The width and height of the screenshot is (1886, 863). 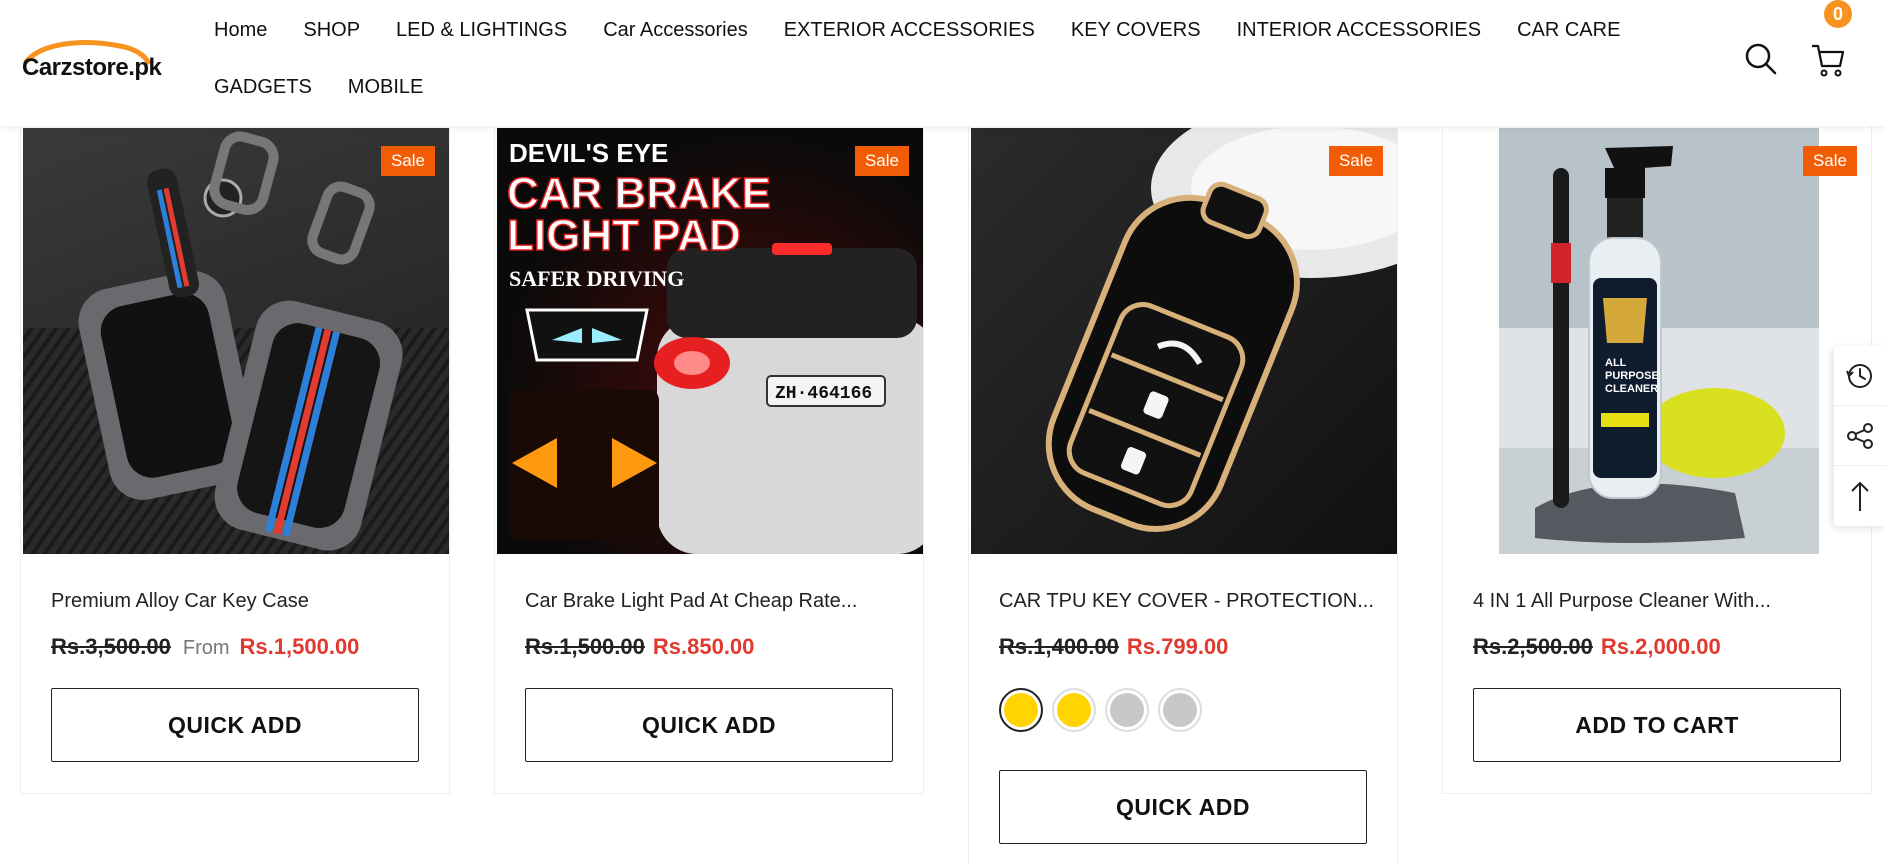 I want to click on price-row: Rs.1,500.00 Rs.850.00, so click(x=639, y=647).